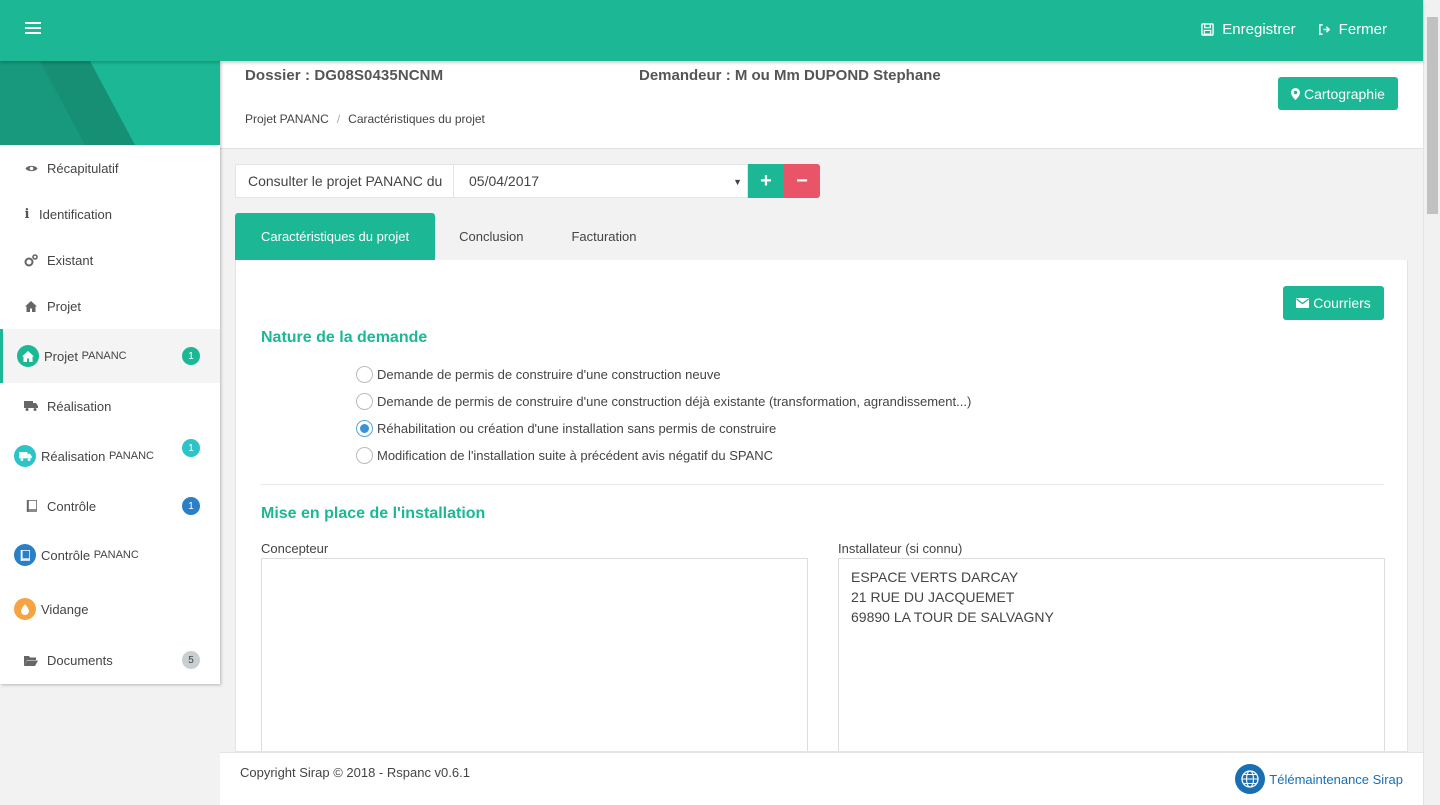 This screenshot has height=805, width=1440. What do you see at coordinates (711, 30) in the screenshot?
I see `top-bar: Enregistrer Fermer` at bounding box center [711, 30].